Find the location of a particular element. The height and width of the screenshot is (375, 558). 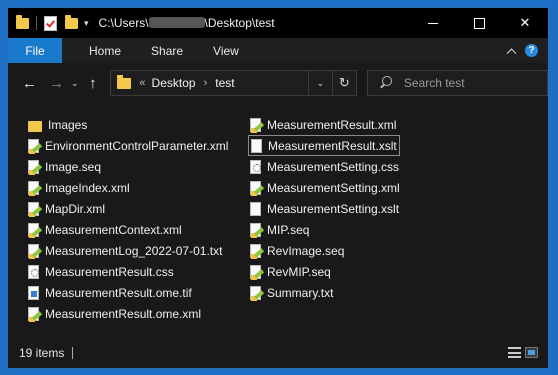

title-path-suffix: \Desktop\test is located at coordinates (239, 23).